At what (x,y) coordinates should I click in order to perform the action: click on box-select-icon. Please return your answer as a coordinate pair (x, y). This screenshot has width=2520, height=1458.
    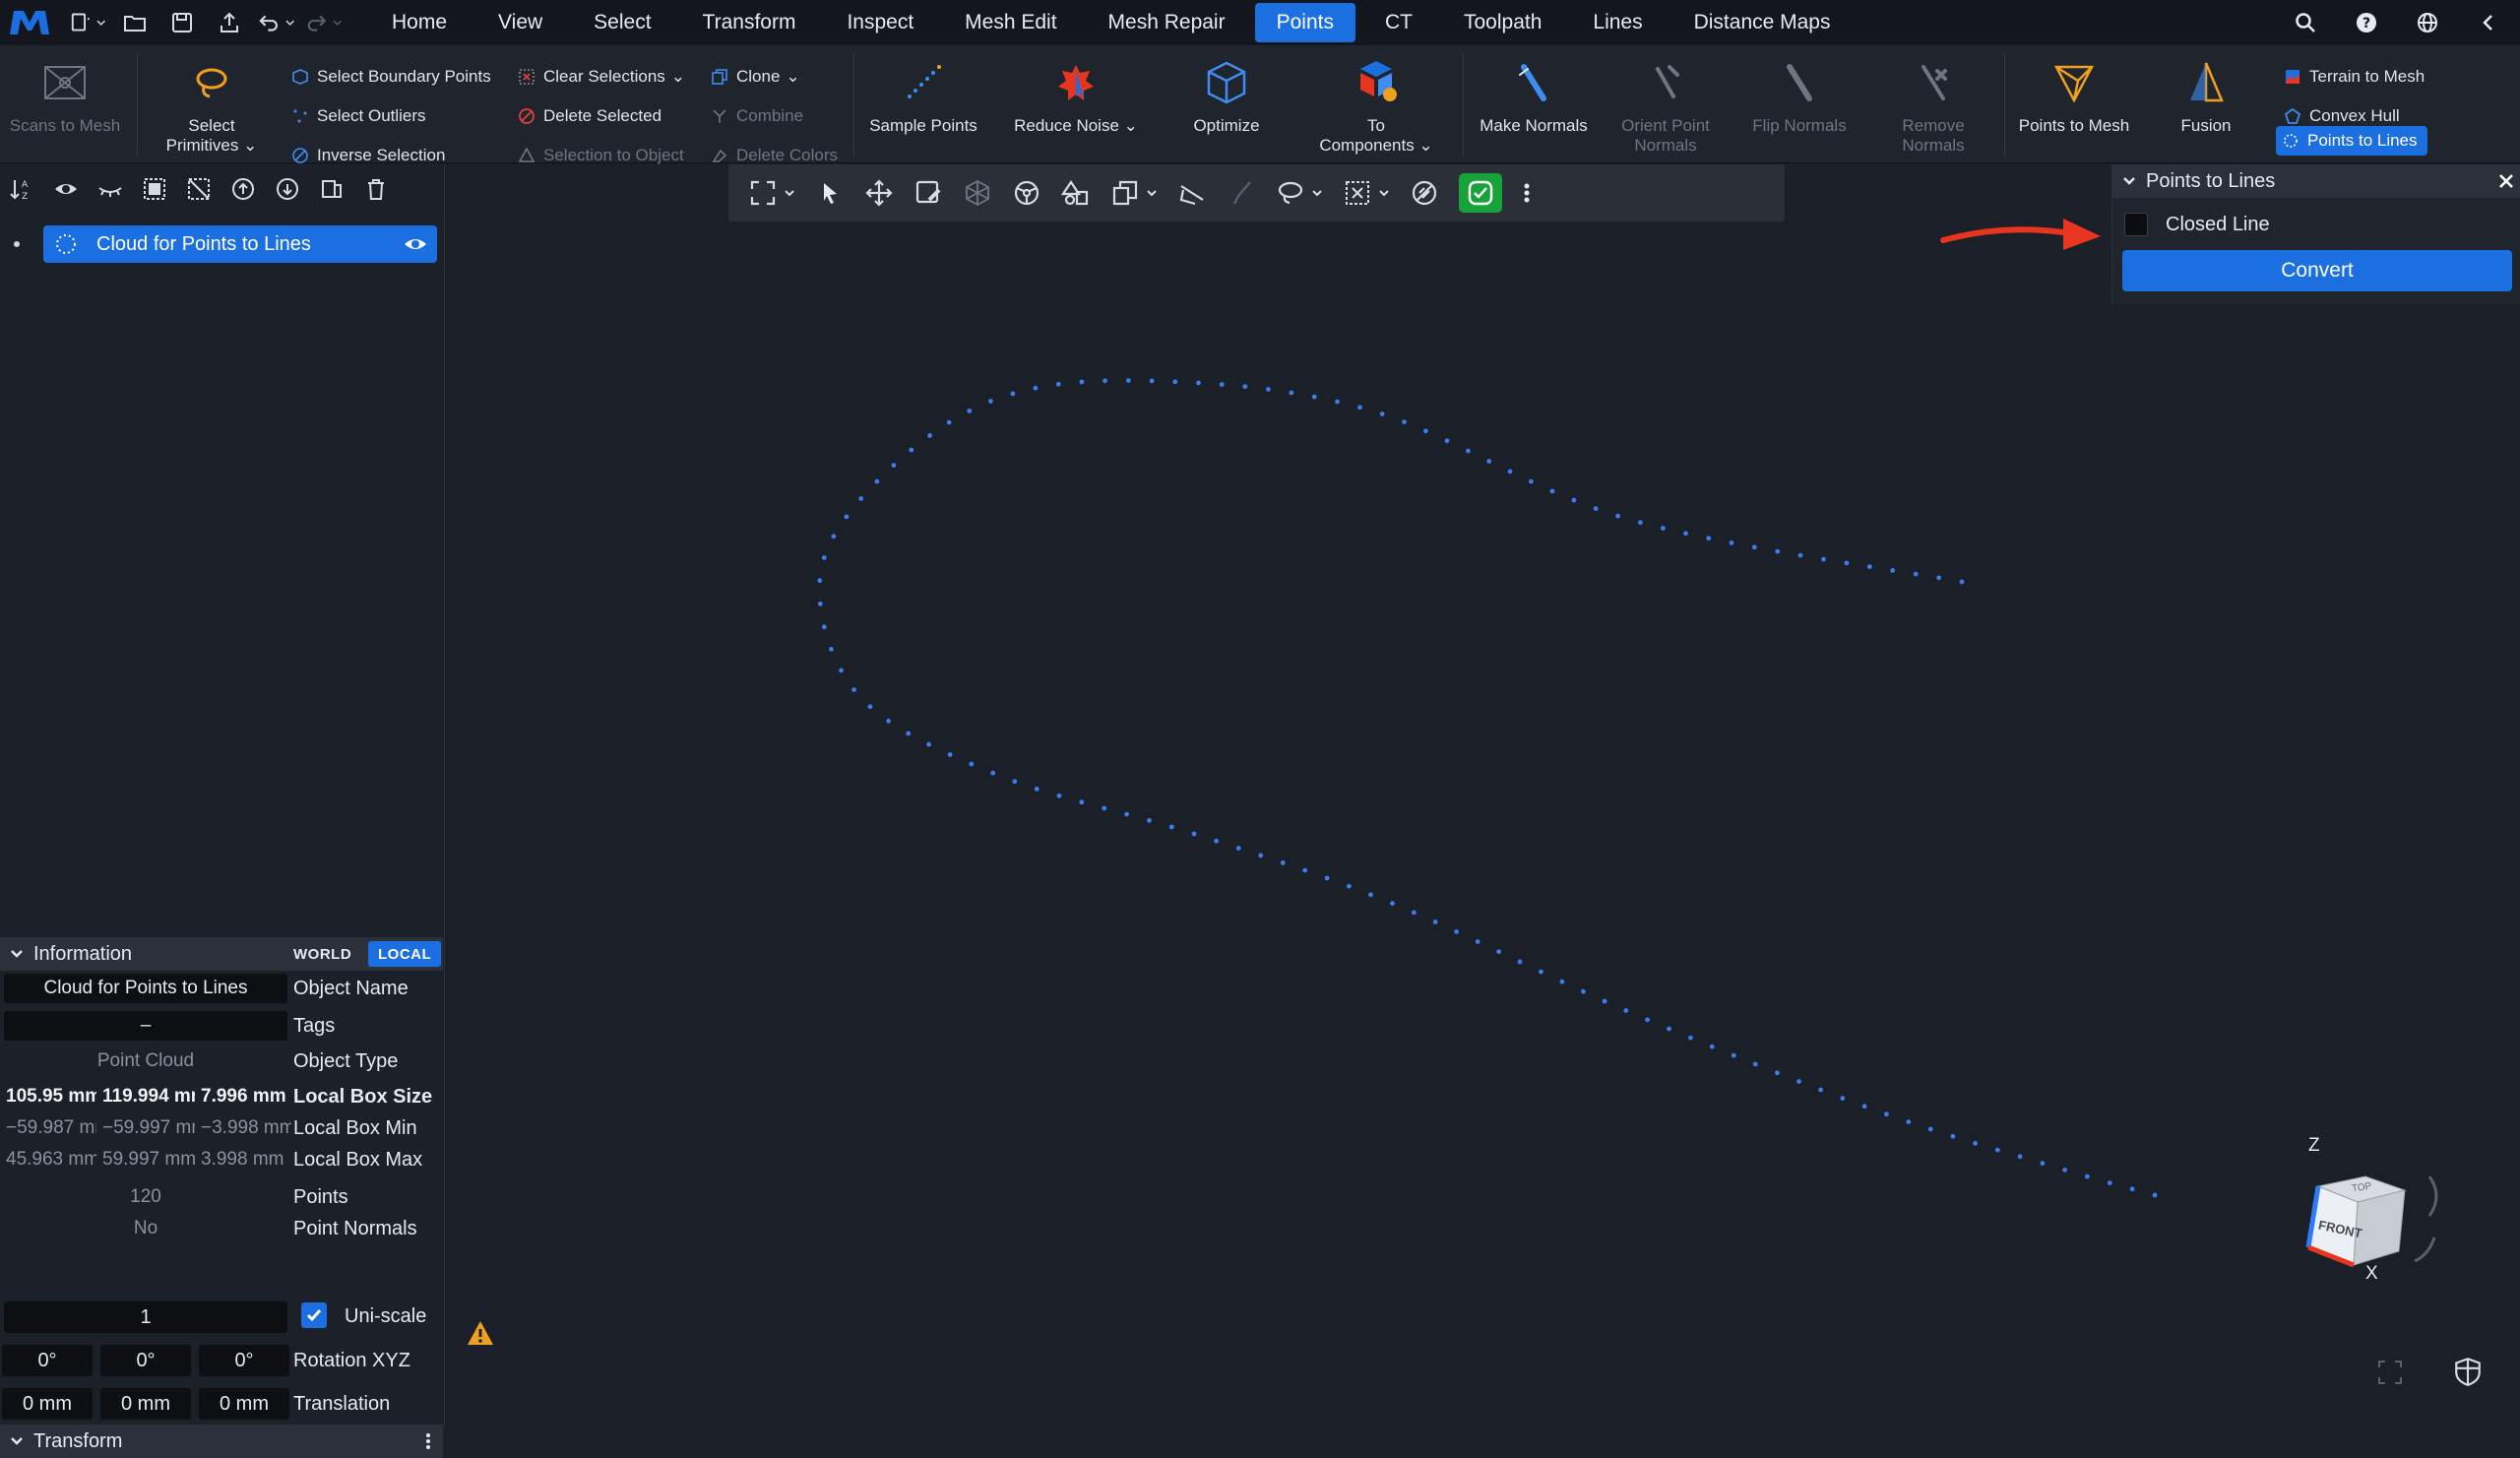
    Looking at the image, I should click on (1366, 193).